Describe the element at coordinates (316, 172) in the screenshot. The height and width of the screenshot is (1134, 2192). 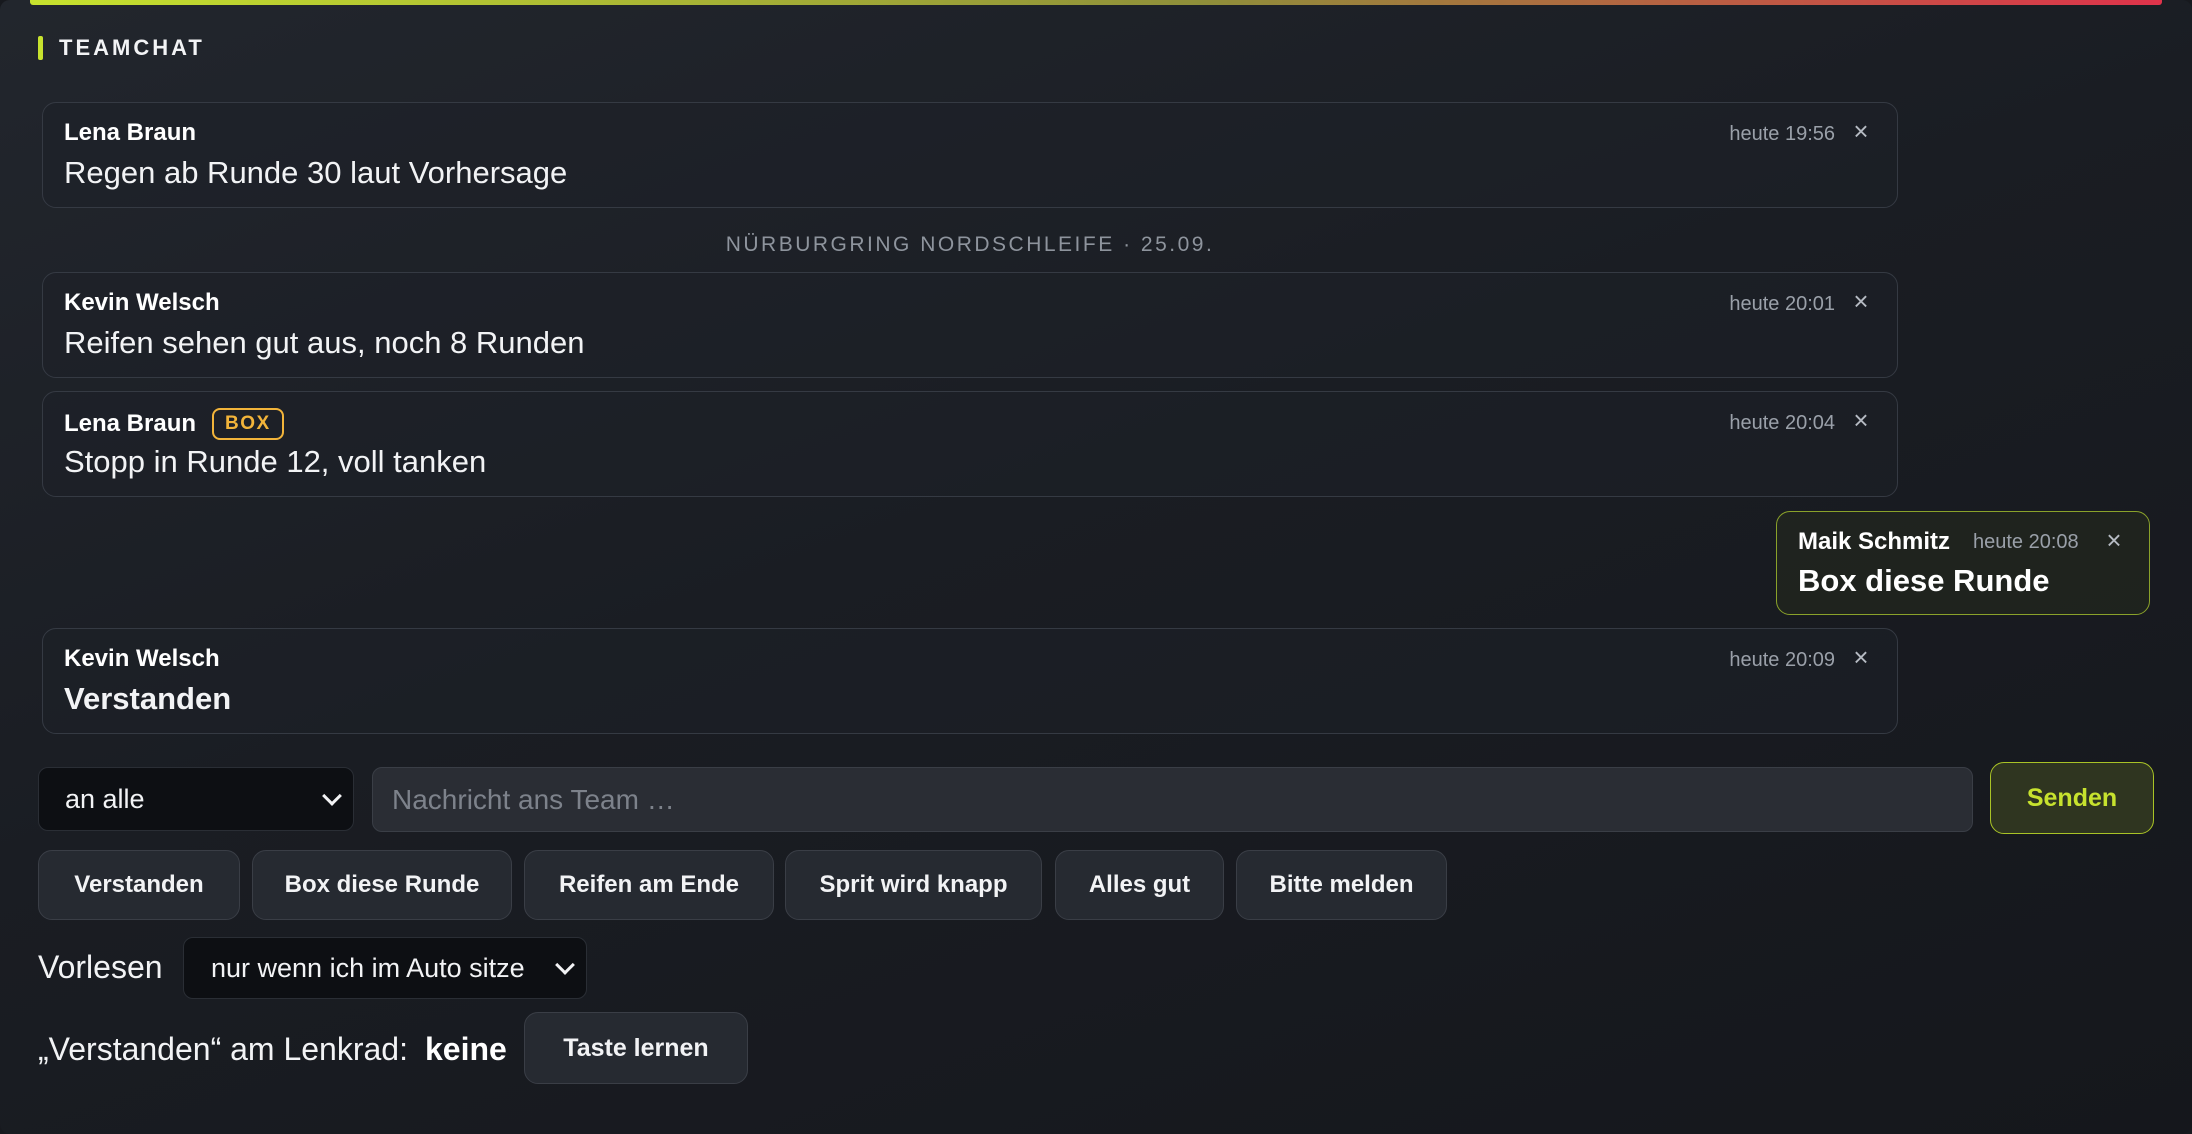
I see `message-text: Regen ab Runde 30 laut Vorhersage` at that location.